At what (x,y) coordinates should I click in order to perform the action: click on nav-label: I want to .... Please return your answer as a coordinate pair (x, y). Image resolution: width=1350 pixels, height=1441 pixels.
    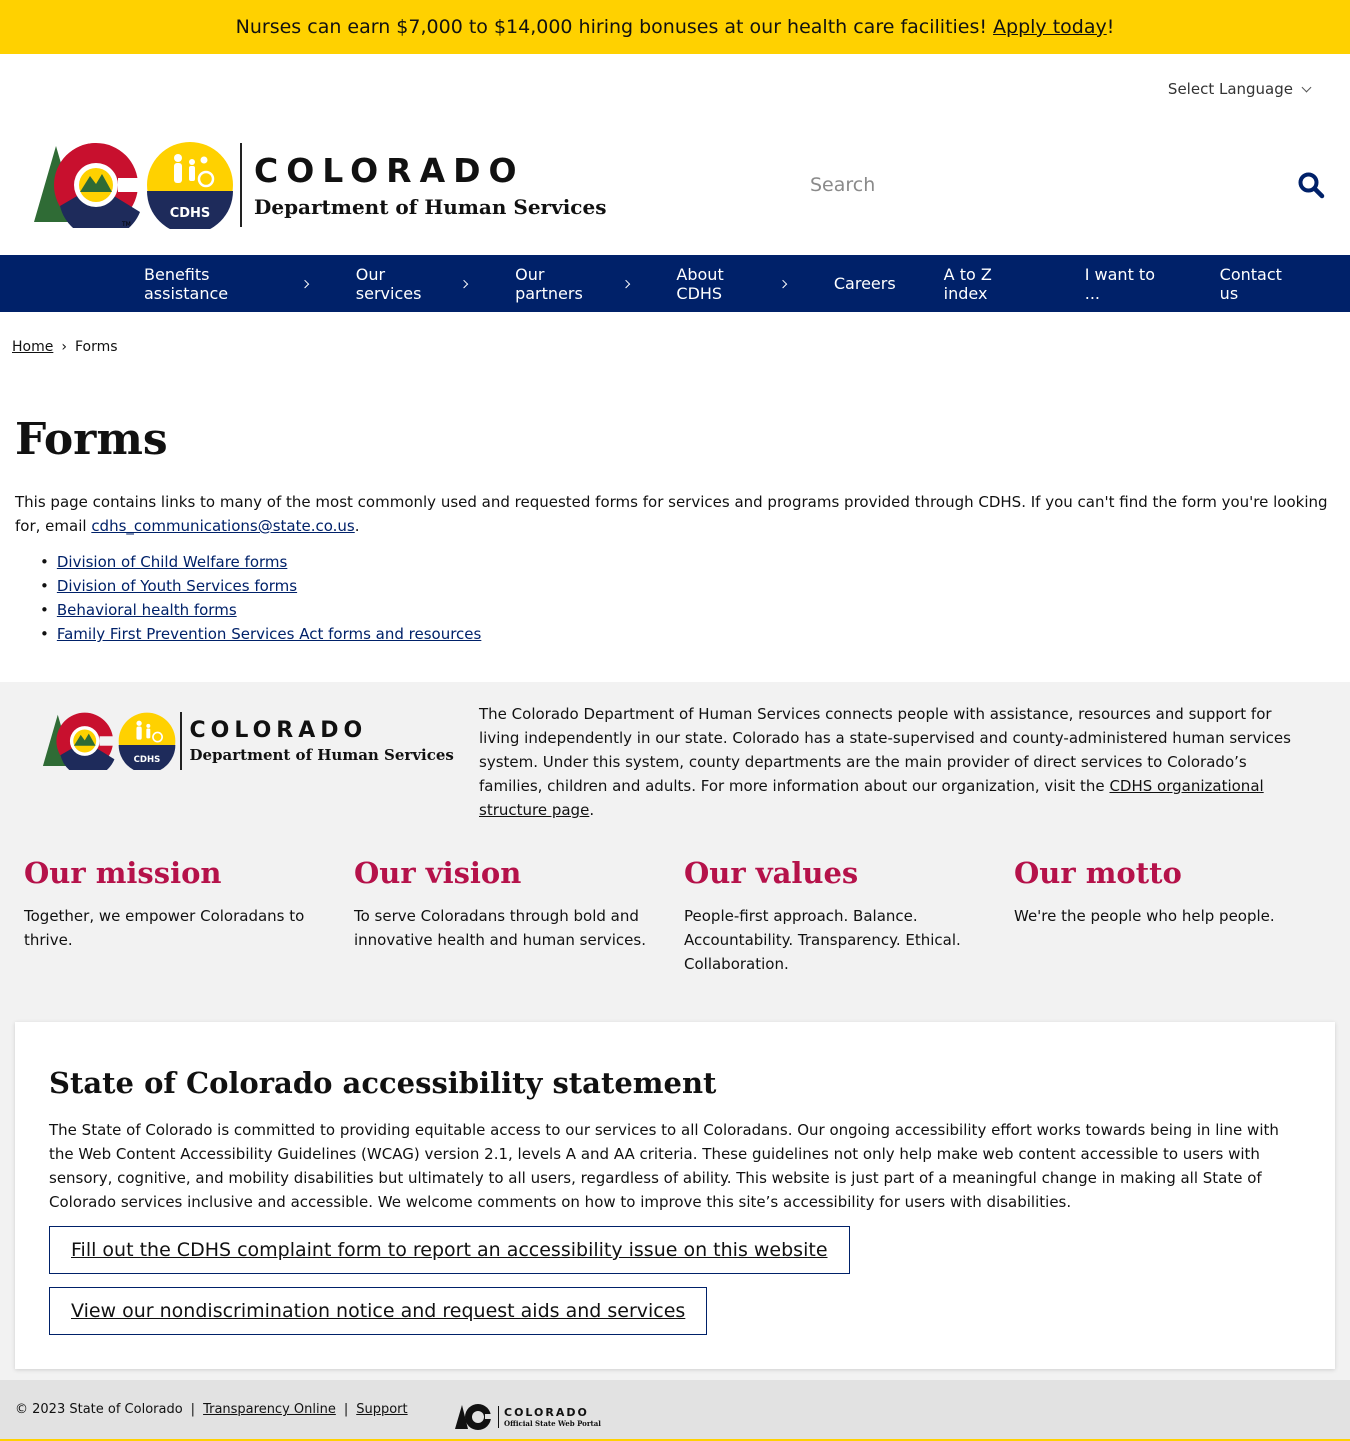
    Looking at the image, I should click on (1119, 283).